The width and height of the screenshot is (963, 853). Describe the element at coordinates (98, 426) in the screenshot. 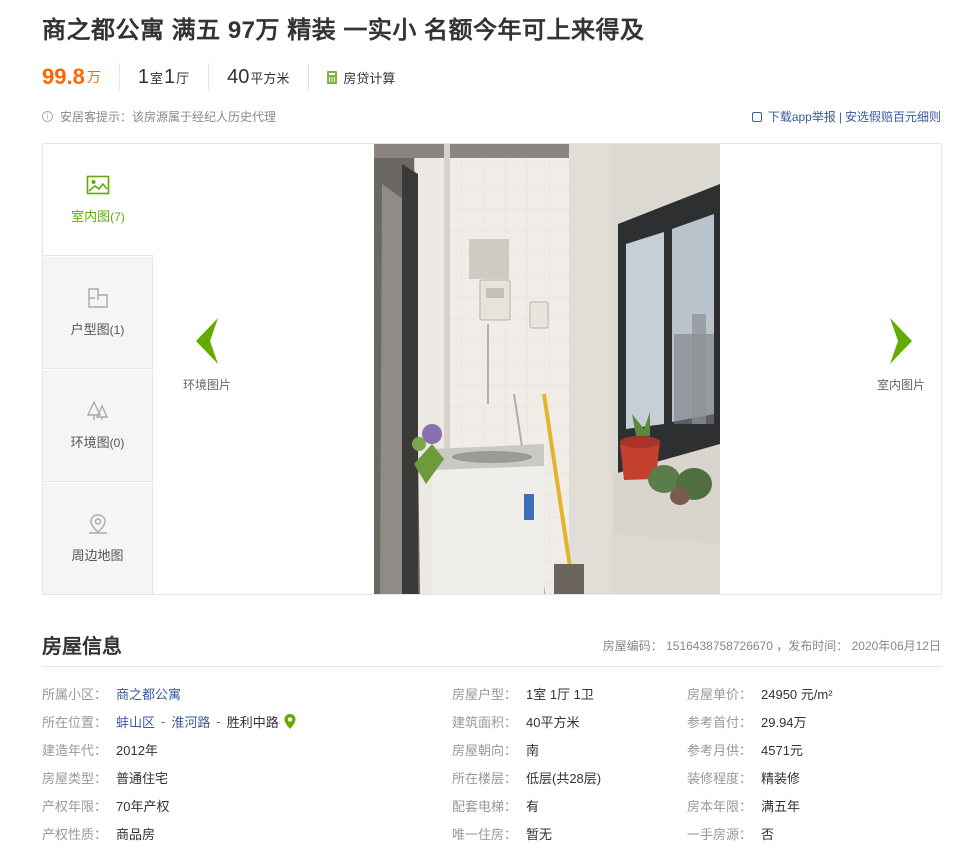

I see `tab-environment: 环境图(0)` at that location.